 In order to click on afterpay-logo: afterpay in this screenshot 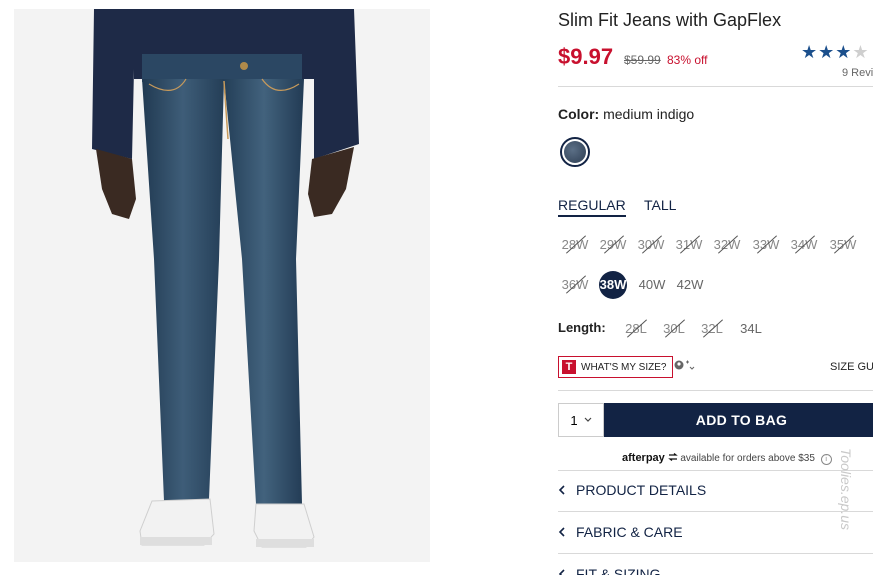, I will do `click(643, 458)`.